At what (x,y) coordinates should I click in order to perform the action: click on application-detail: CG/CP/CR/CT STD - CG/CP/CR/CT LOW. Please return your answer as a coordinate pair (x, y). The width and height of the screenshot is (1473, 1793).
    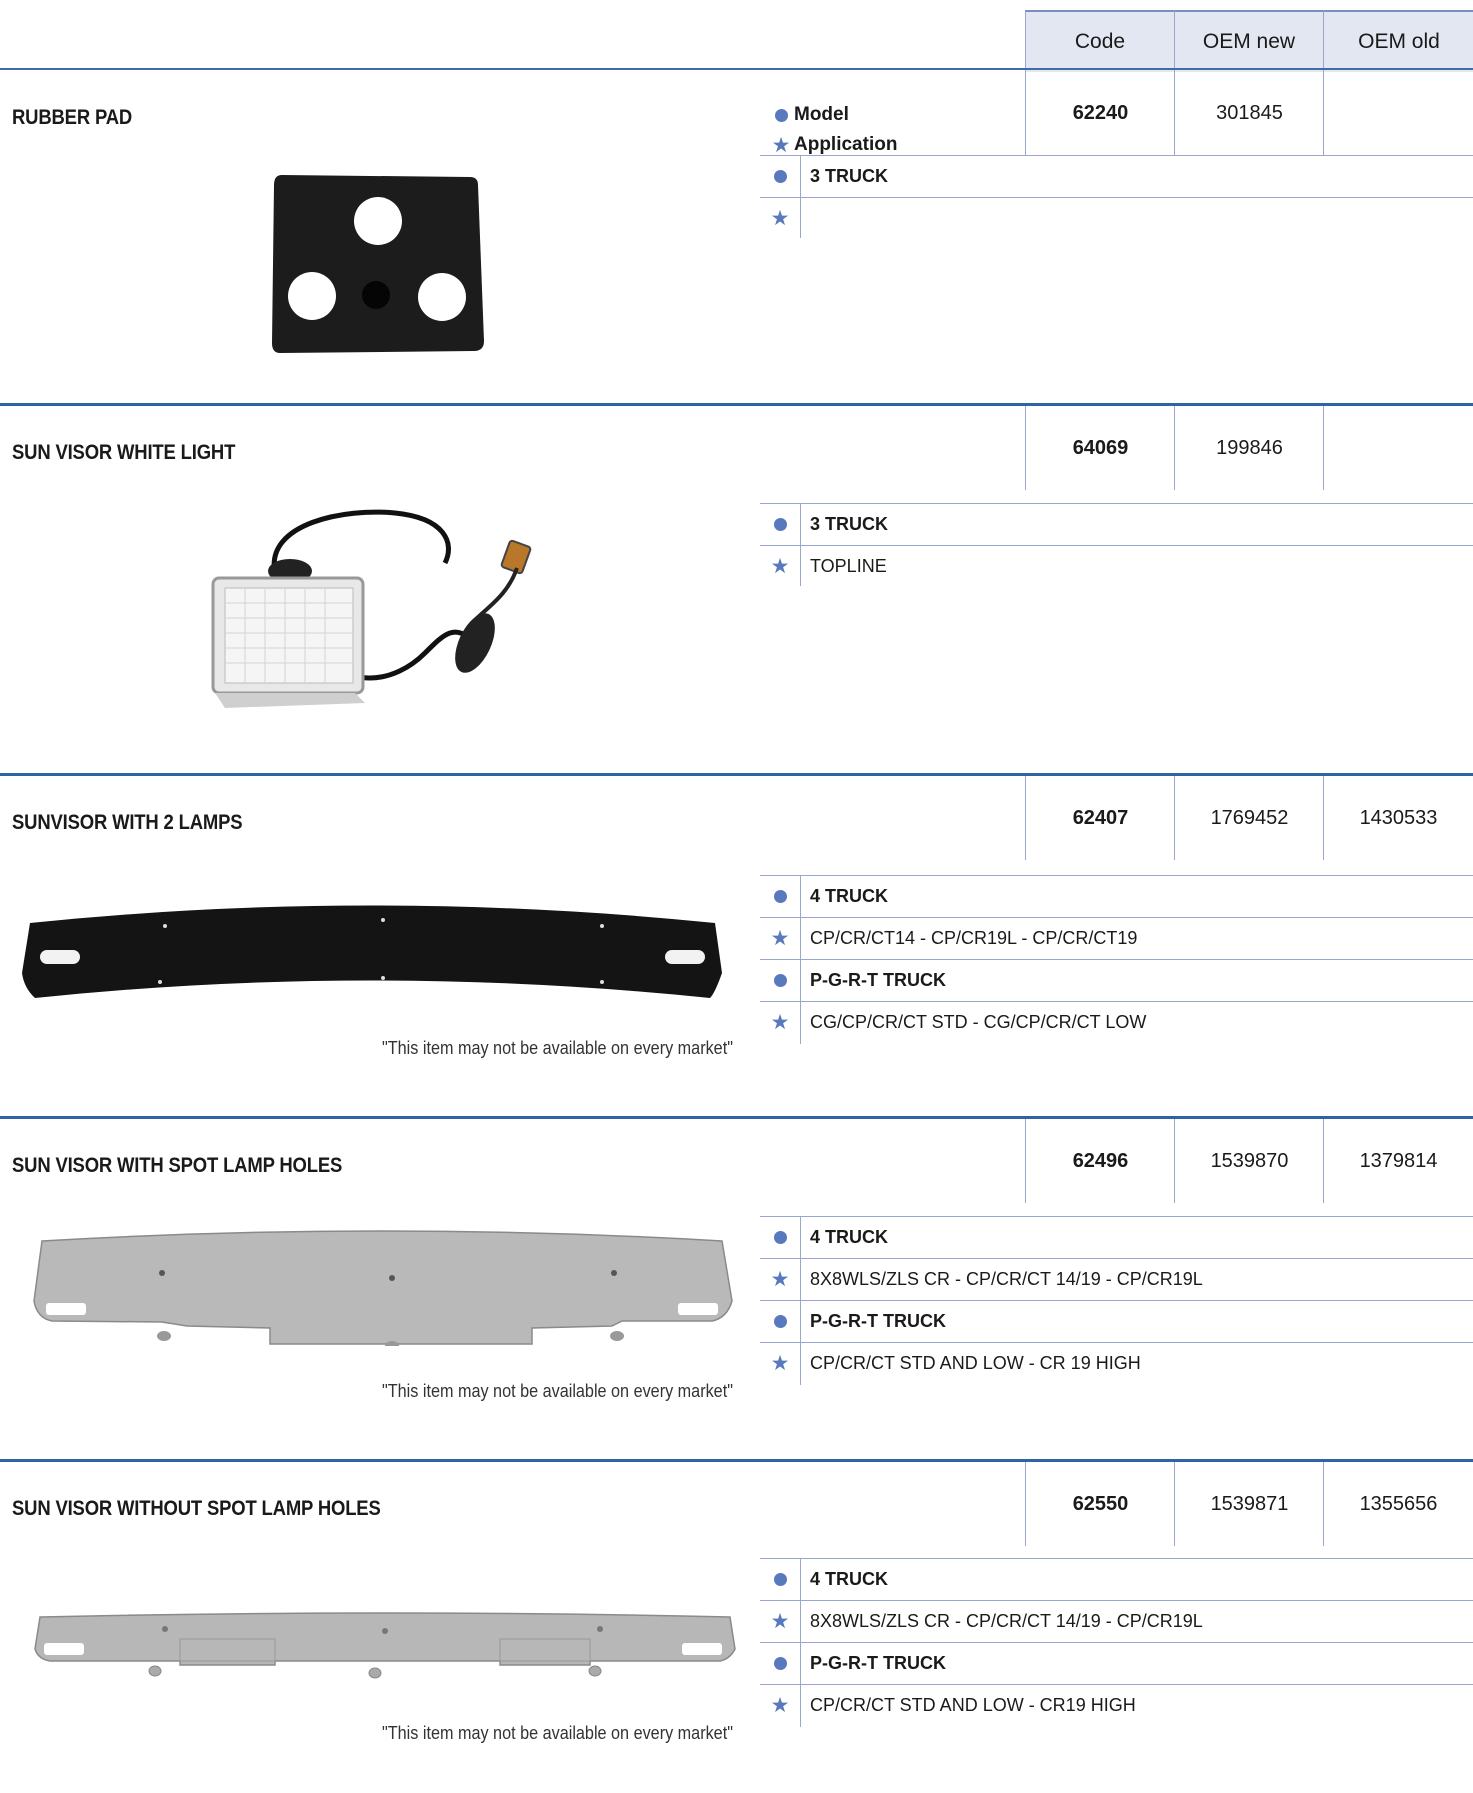
    Looking at the image, I should click on (978, 1022).